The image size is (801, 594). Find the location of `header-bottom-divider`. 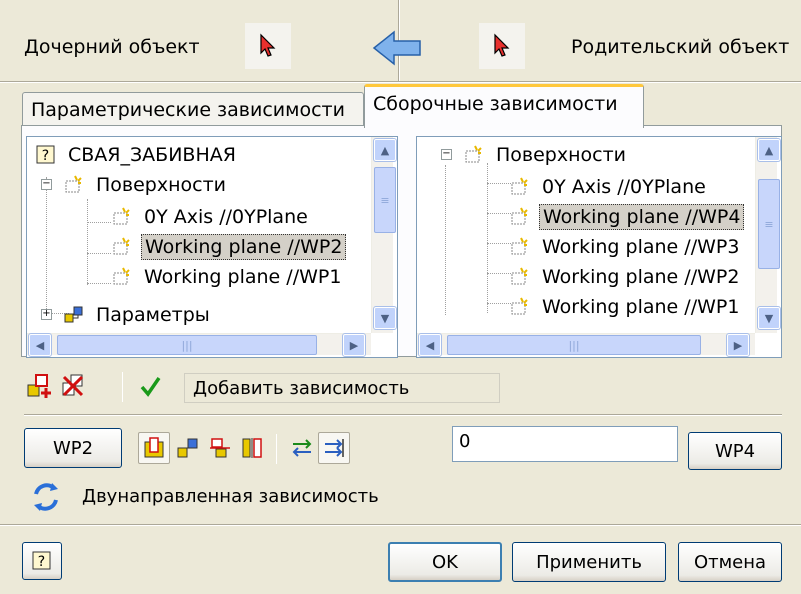

header-bottom-divider is located at coordinates (400, 82).